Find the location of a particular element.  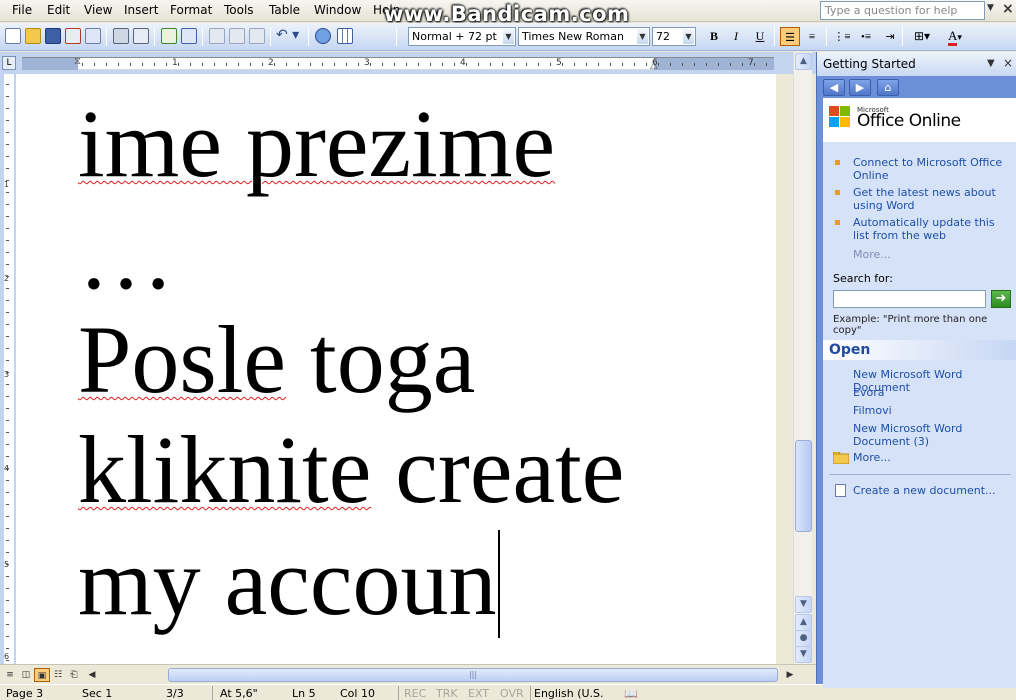

indent-button: ⇥ is located at coordinates (890, 36).